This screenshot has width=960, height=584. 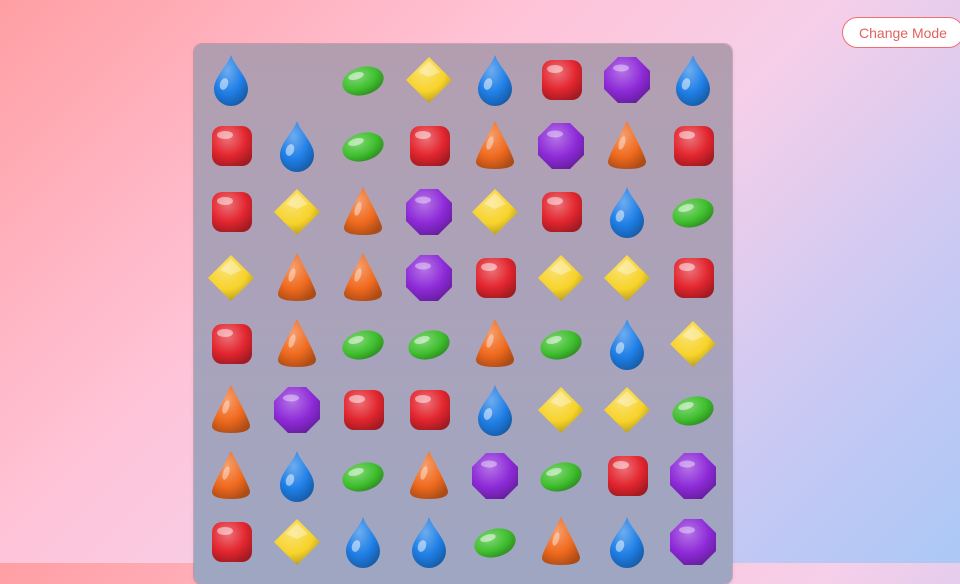 I want to click on empty-cell, so click(x=297, y=80).